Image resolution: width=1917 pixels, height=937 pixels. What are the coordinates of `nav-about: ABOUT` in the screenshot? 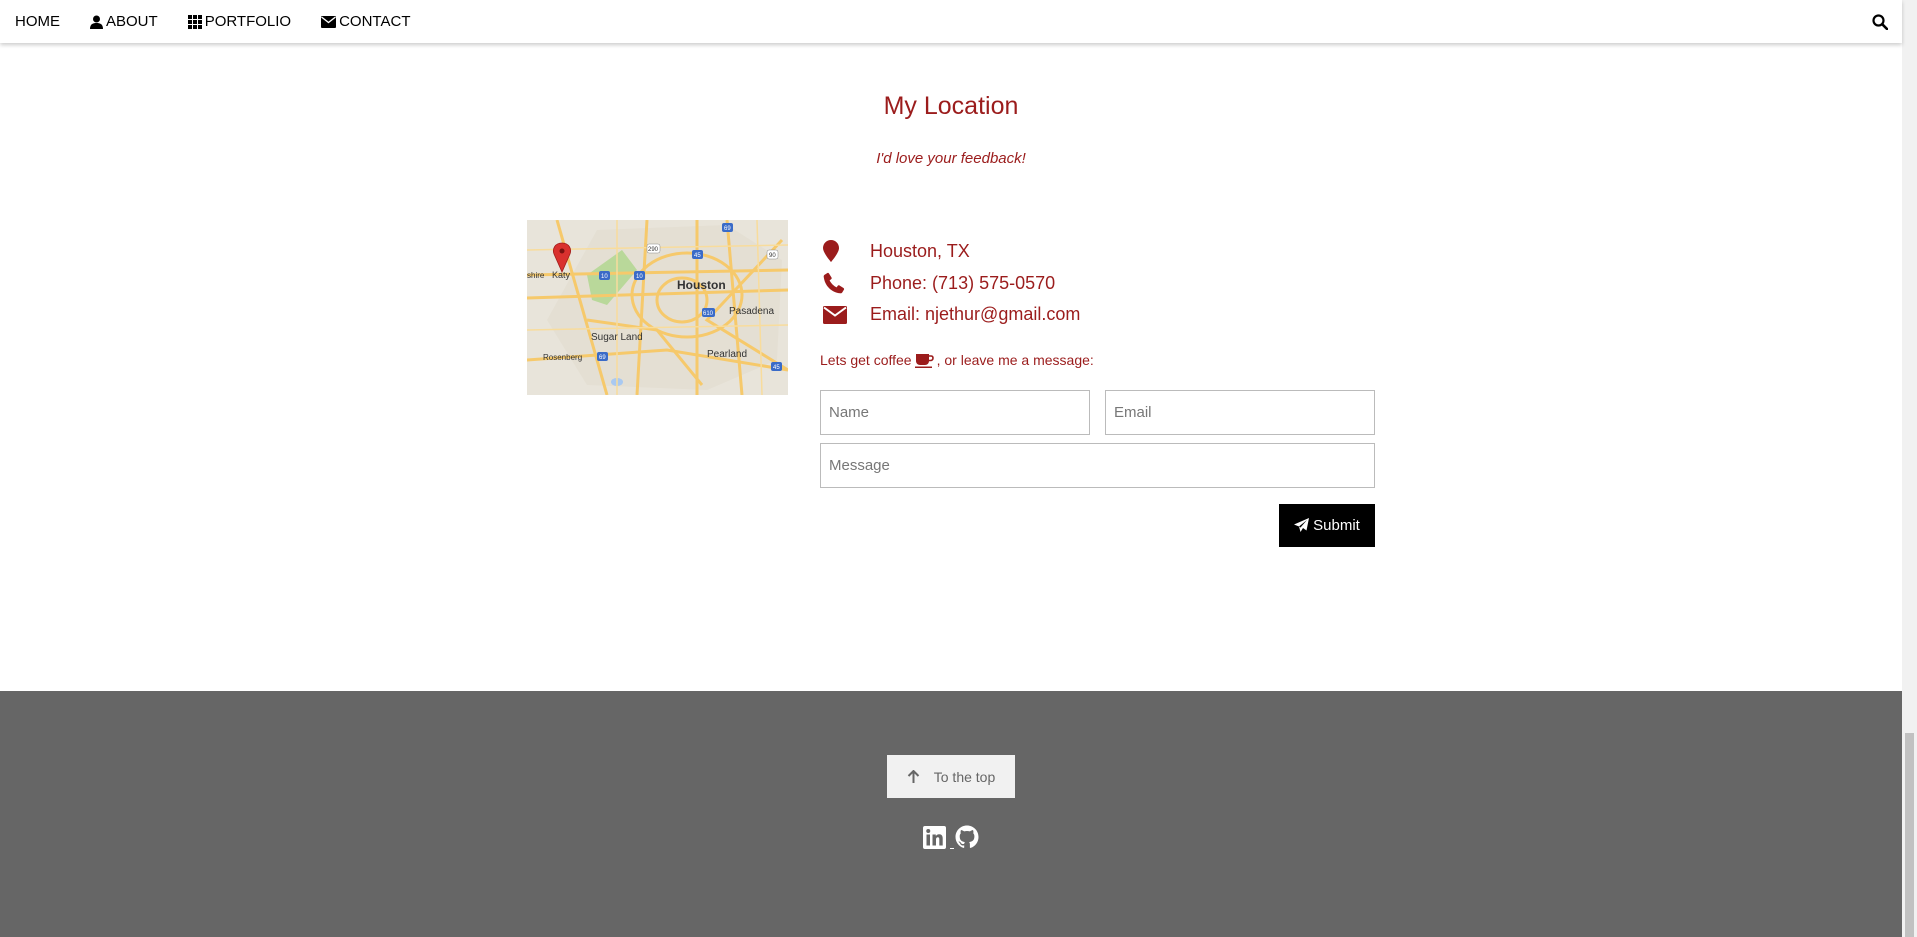 It's located at (124, 21).